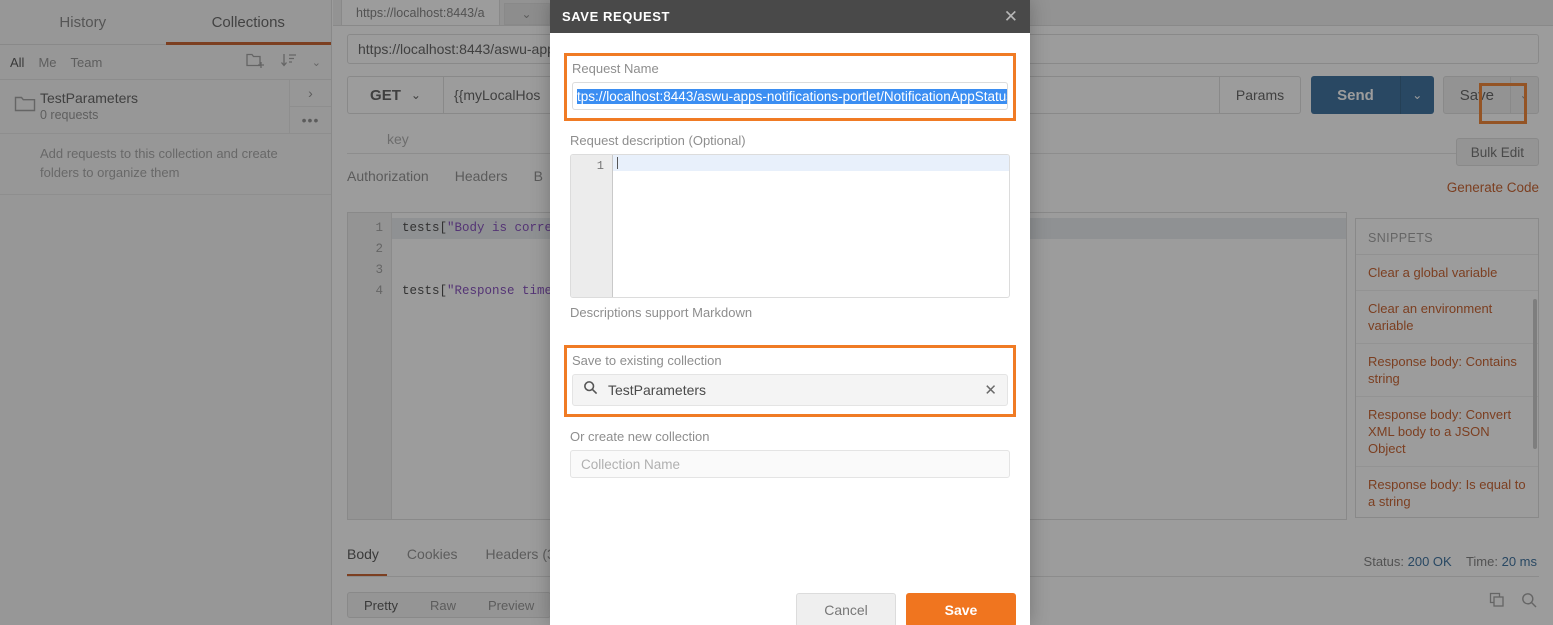 This screenshot has height=625, width=1553. Describe the element at coordinates (600, 166) in the screenshot. I see `line-number: 1` at that location.